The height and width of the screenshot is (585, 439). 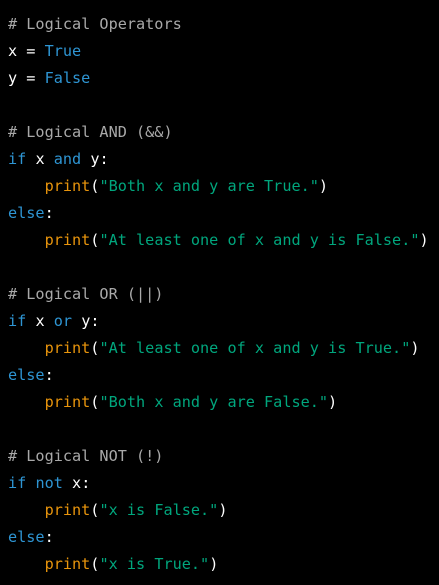 I want to click on code-token-comment: # Logical AND (&&), so click(x=90, y=132).